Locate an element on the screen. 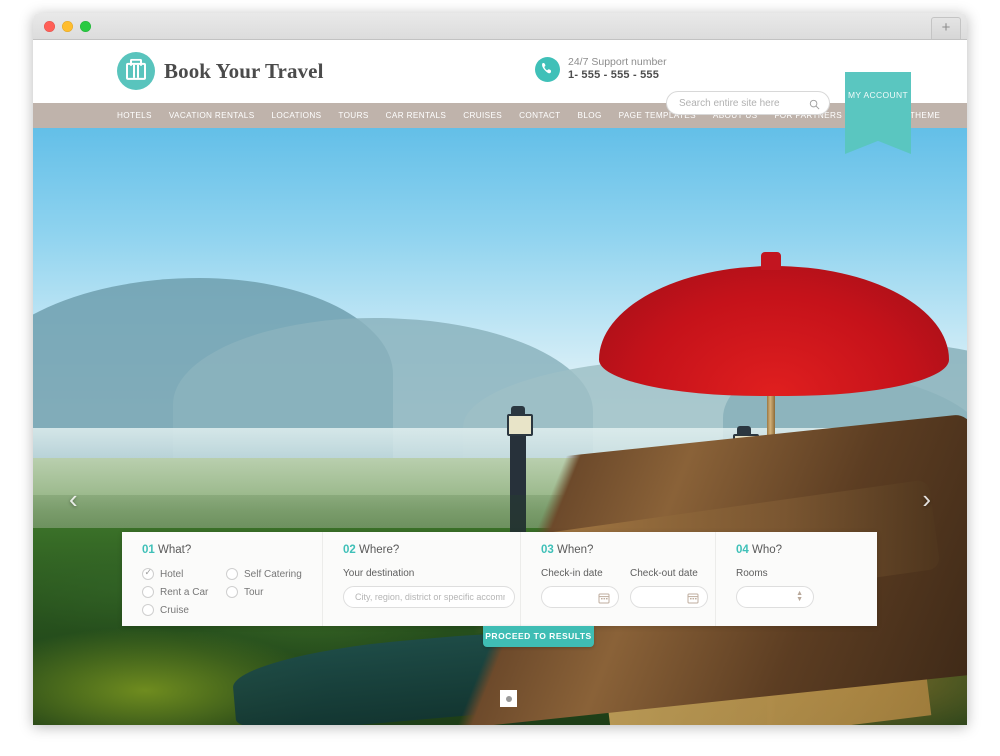 This screenshot has width=1000, height=756. minimize-window-button is located at coordinates (67, 26).